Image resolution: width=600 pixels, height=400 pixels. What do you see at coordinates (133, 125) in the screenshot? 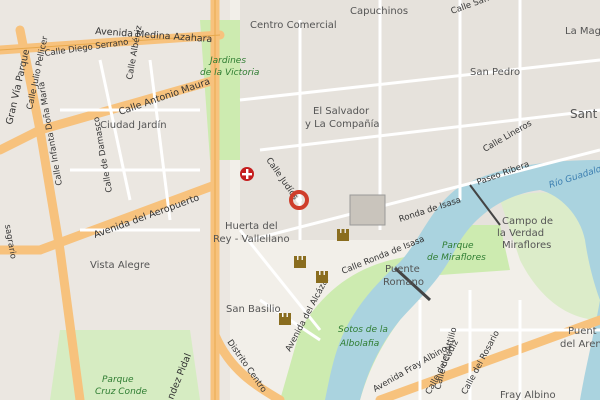
I see `district-ciudad-jardin: Ciudad Jardín` at bounding box center [133, 125].